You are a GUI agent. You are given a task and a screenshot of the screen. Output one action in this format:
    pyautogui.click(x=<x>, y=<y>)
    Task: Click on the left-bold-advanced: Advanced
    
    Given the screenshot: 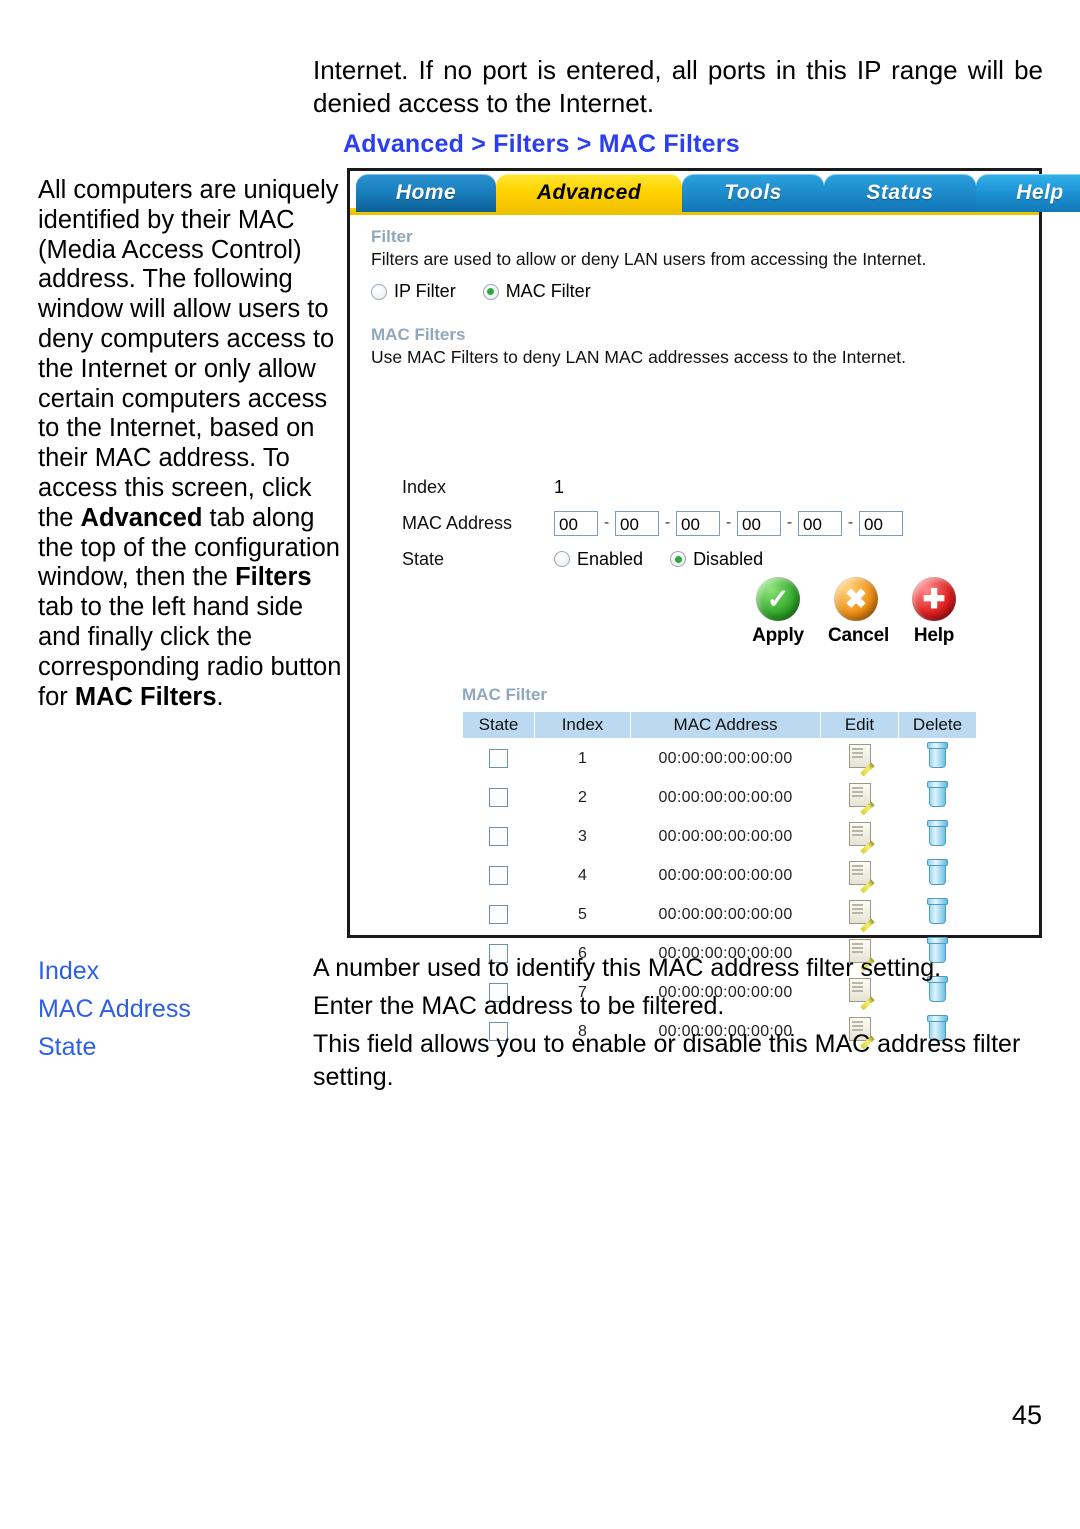 What is the action you would take?
    pyautogui.click(x=141, y=517)
    